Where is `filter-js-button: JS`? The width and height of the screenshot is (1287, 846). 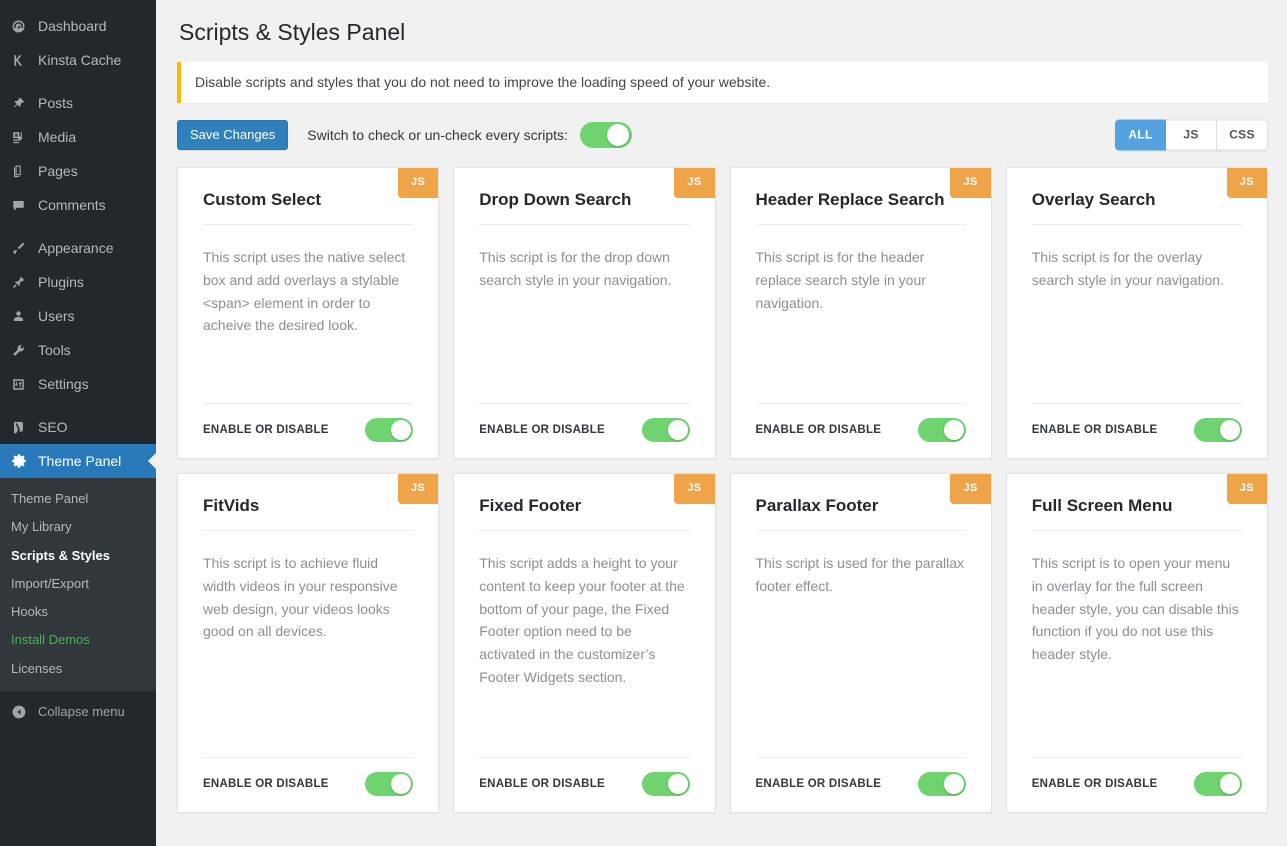 filter-js-button: JS is located at coordinates (1191, 135).